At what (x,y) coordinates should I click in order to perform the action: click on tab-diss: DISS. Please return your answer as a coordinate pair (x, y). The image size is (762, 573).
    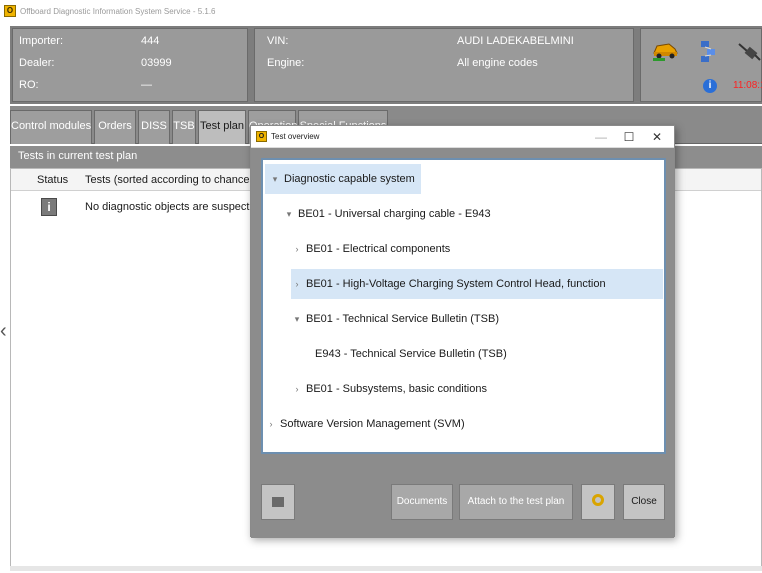
    Looking at the image, I should click on (154, 127).